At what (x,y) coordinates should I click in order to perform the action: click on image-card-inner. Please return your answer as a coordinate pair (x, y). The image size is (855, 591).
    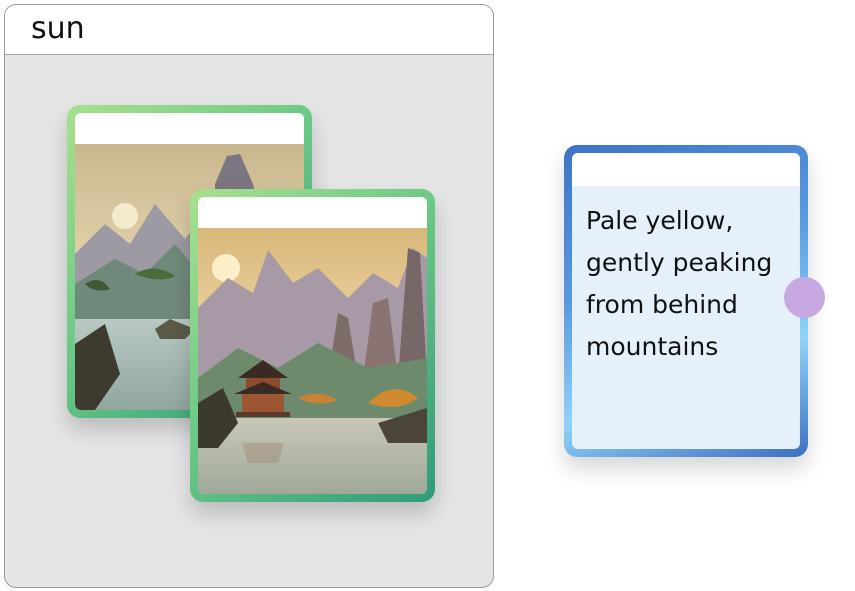
    Looking at the image, I should click on (312, 345).